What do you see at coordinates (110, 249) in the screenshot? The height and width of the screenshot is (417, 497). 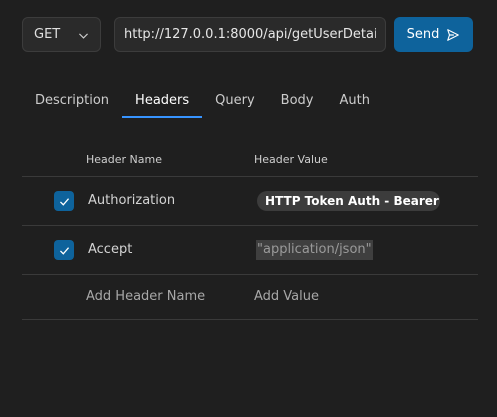 I see `header-name-field: Accept` at bounding box center [110, 249].